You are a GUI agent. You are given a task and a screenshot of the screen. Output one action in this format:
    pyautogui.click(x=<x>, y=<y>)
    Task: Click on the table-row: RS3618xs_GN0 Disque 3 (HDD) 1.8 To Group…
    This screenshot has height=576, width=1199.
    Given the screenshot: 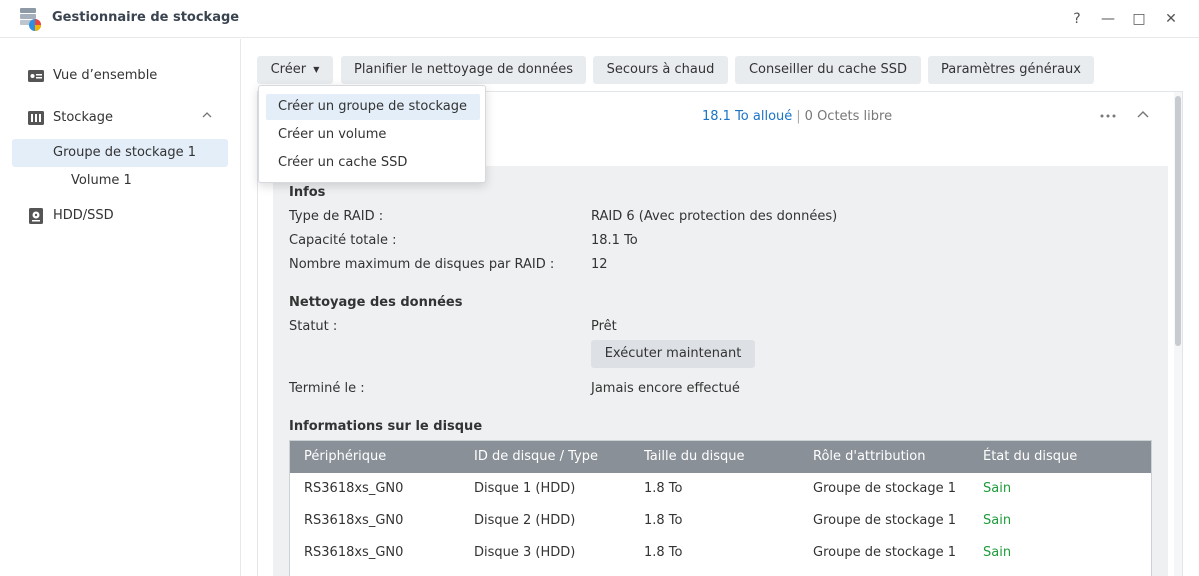 What is the action you would take?
    pyautogui.click(x=720, y=553)
    